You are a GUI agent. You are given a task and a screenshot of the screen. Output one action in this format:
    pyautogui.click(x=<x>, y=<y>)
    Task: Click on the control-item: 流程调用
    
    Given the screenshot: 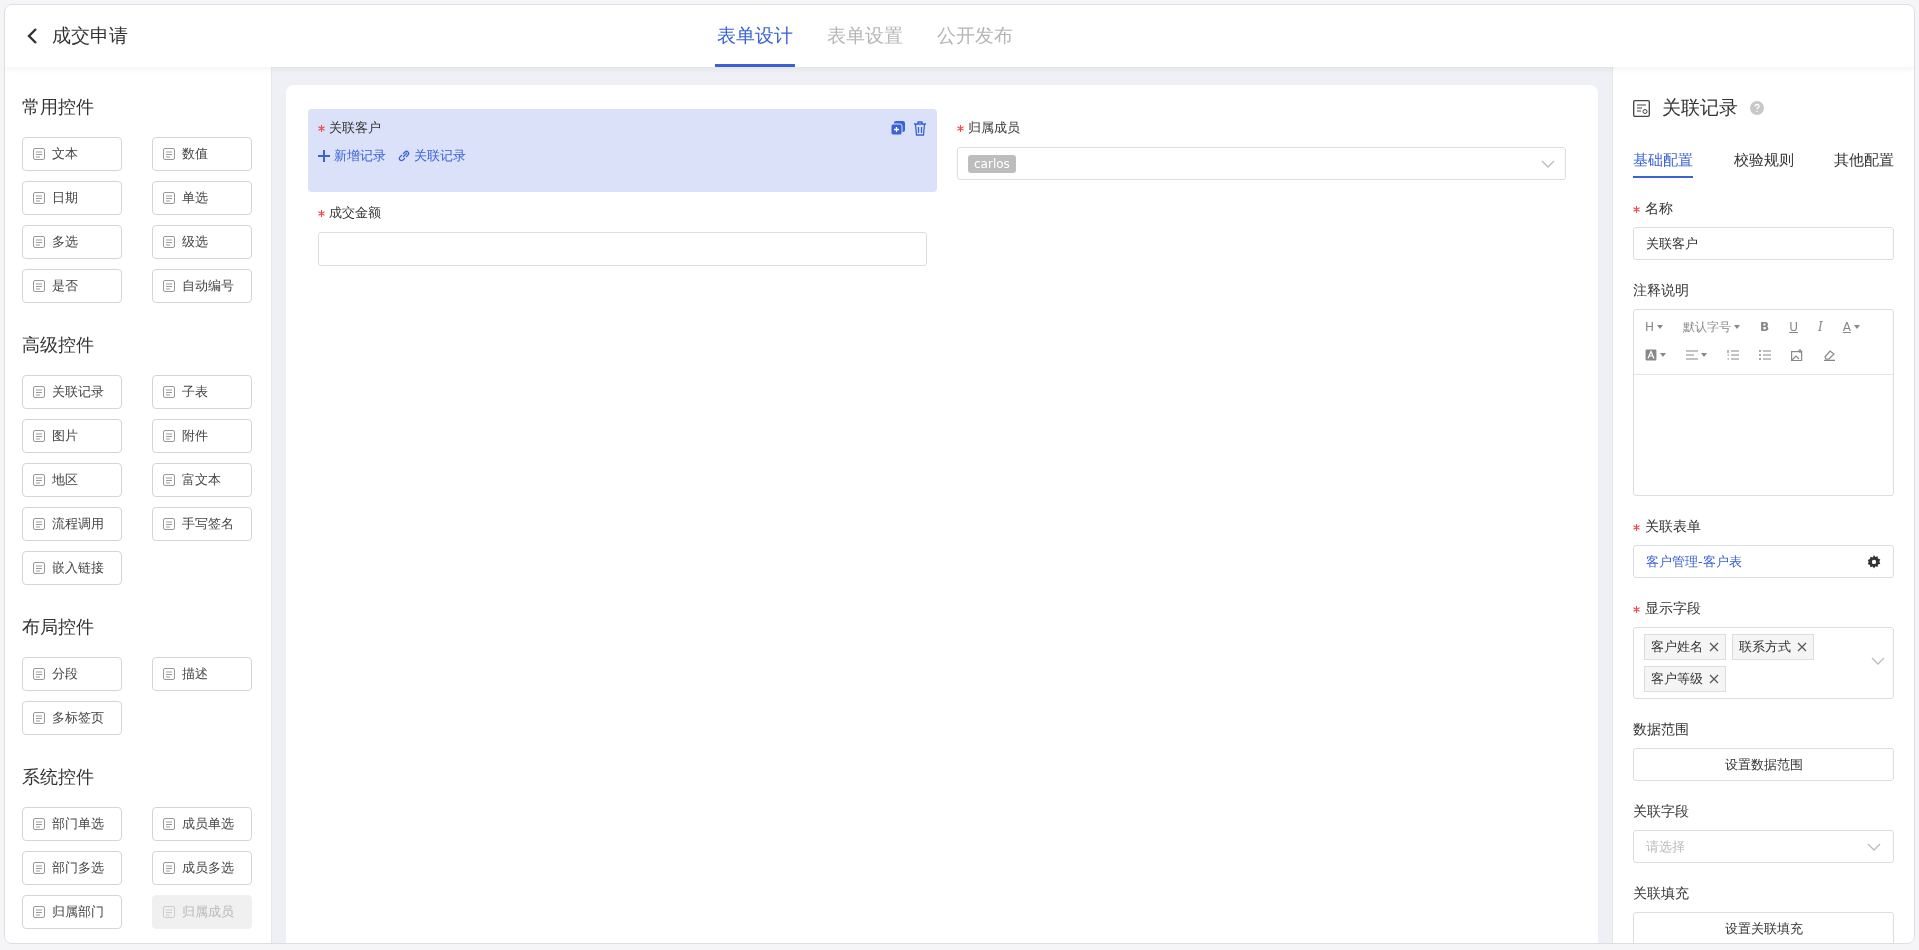 What is the action you would take?
    pyautogui.click(x=72, y=524)
    